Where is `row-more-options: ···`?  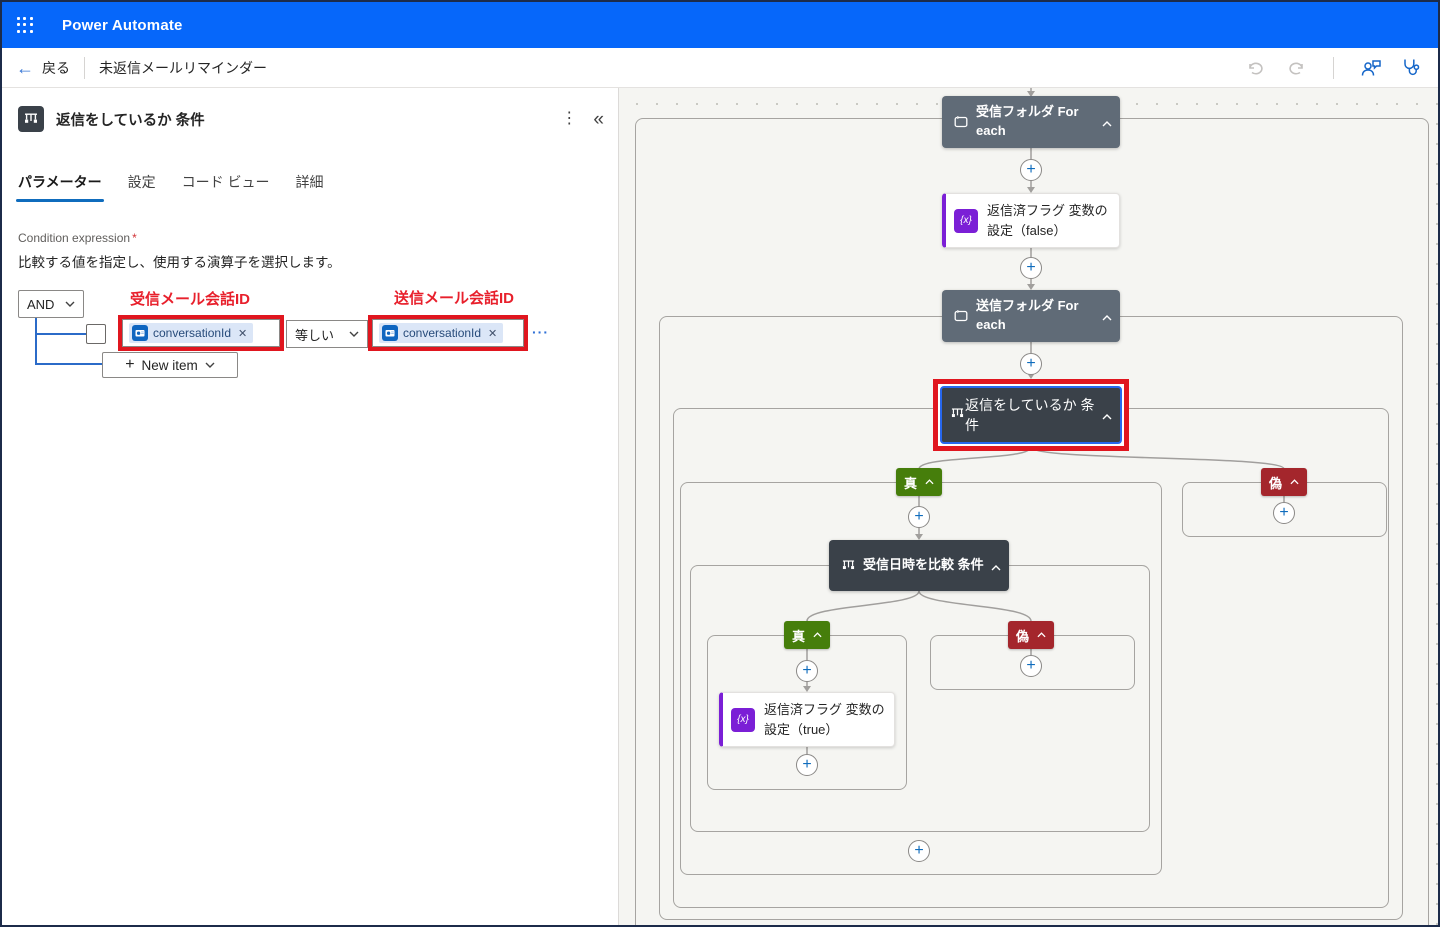 row-more-options: ··· is located at coordinates (540, 332).